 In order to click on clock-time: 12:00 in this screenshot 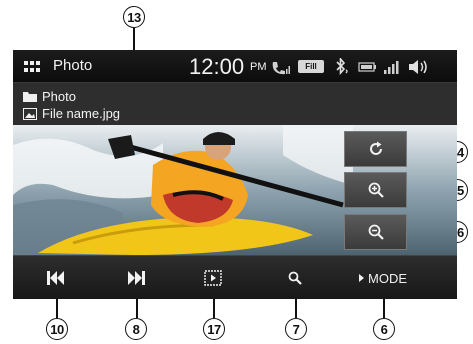, I will do `click(217, 66)`.